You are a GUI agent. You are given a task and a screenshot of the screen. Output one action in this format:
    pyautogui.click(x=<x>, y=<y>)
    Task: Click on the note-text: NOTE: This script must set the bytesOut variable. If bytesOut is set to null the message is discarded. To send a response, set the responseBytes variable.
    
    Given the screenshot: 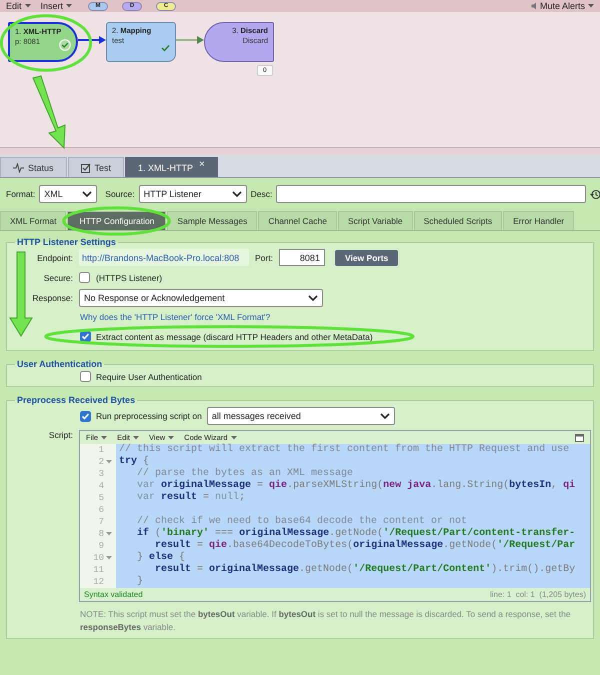 What is the action you would take?
    pyautogui.click(x=326, y=621)
    